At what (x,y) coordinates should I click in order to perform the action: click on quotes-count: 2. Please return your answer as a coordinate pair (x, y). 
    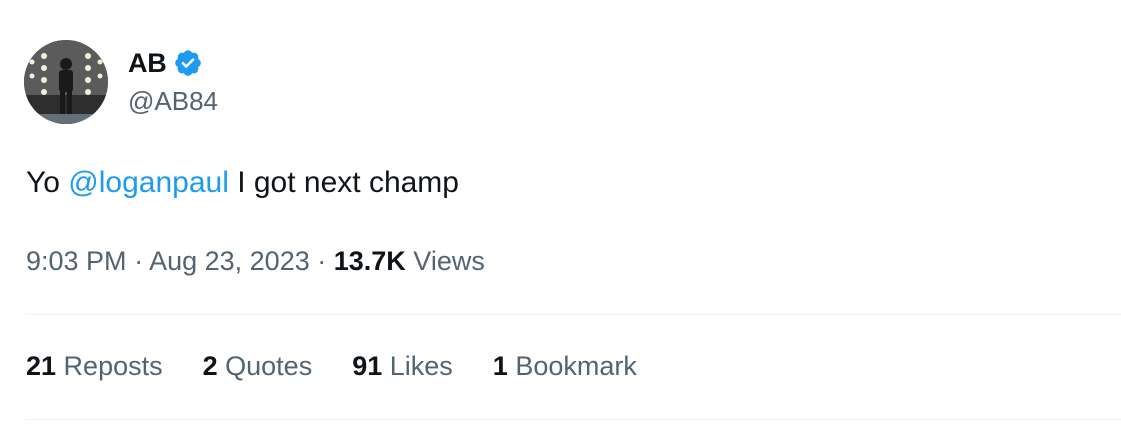
    Looking at the image, I should click on (210, 366).